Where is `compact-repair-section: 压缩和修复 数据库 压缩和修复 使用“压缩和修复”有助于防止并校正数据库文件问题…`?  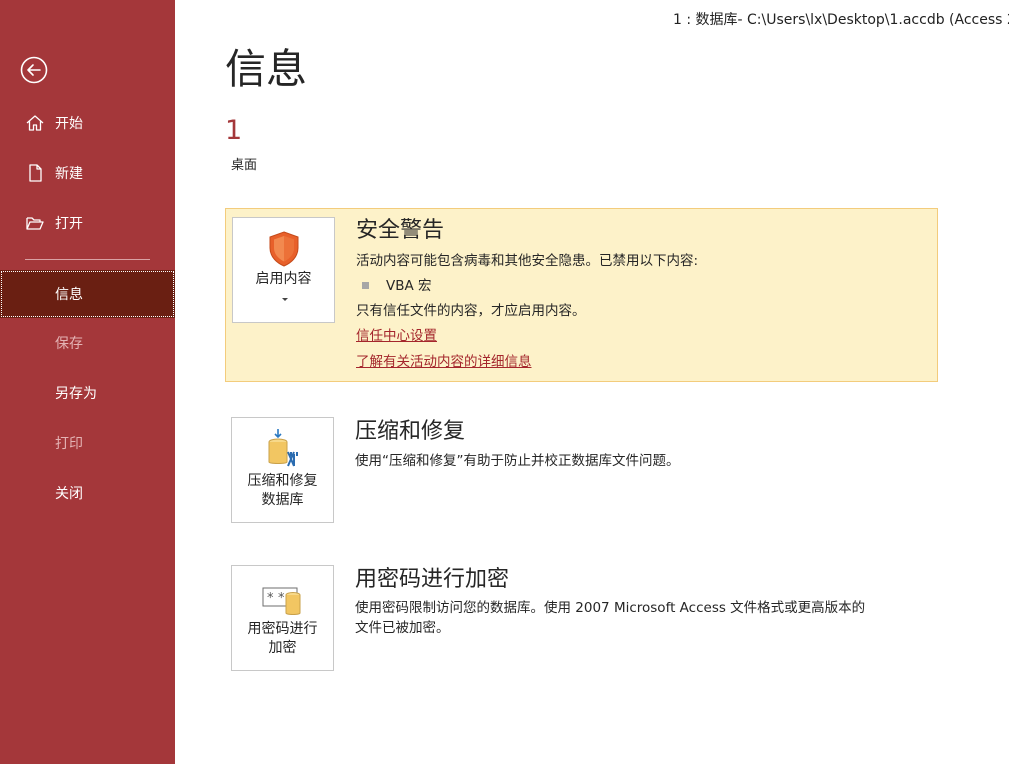 compact-repair-section: 压缩和修复 数据库 压缩和修复 使用“压缩和修复”有助于防止并校正数据库文件问题… is located at coordinates (581, 470).